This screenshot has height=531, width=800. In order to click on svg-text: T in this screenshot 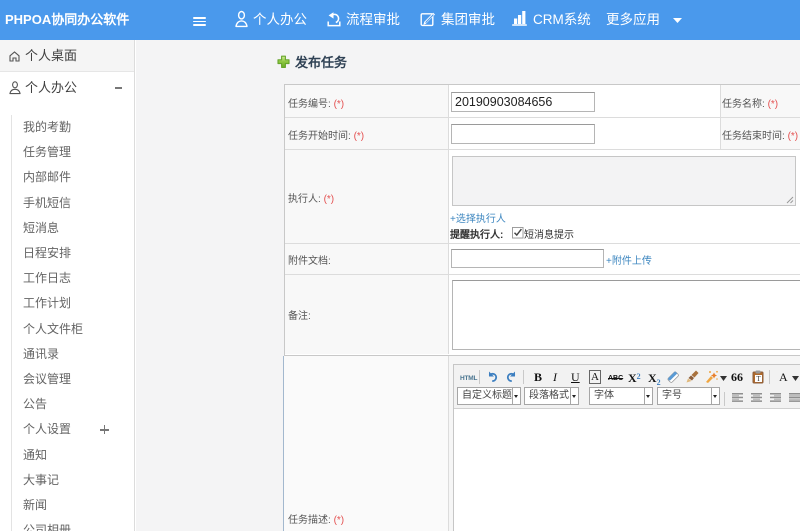, I will do `click(758, 379)`.